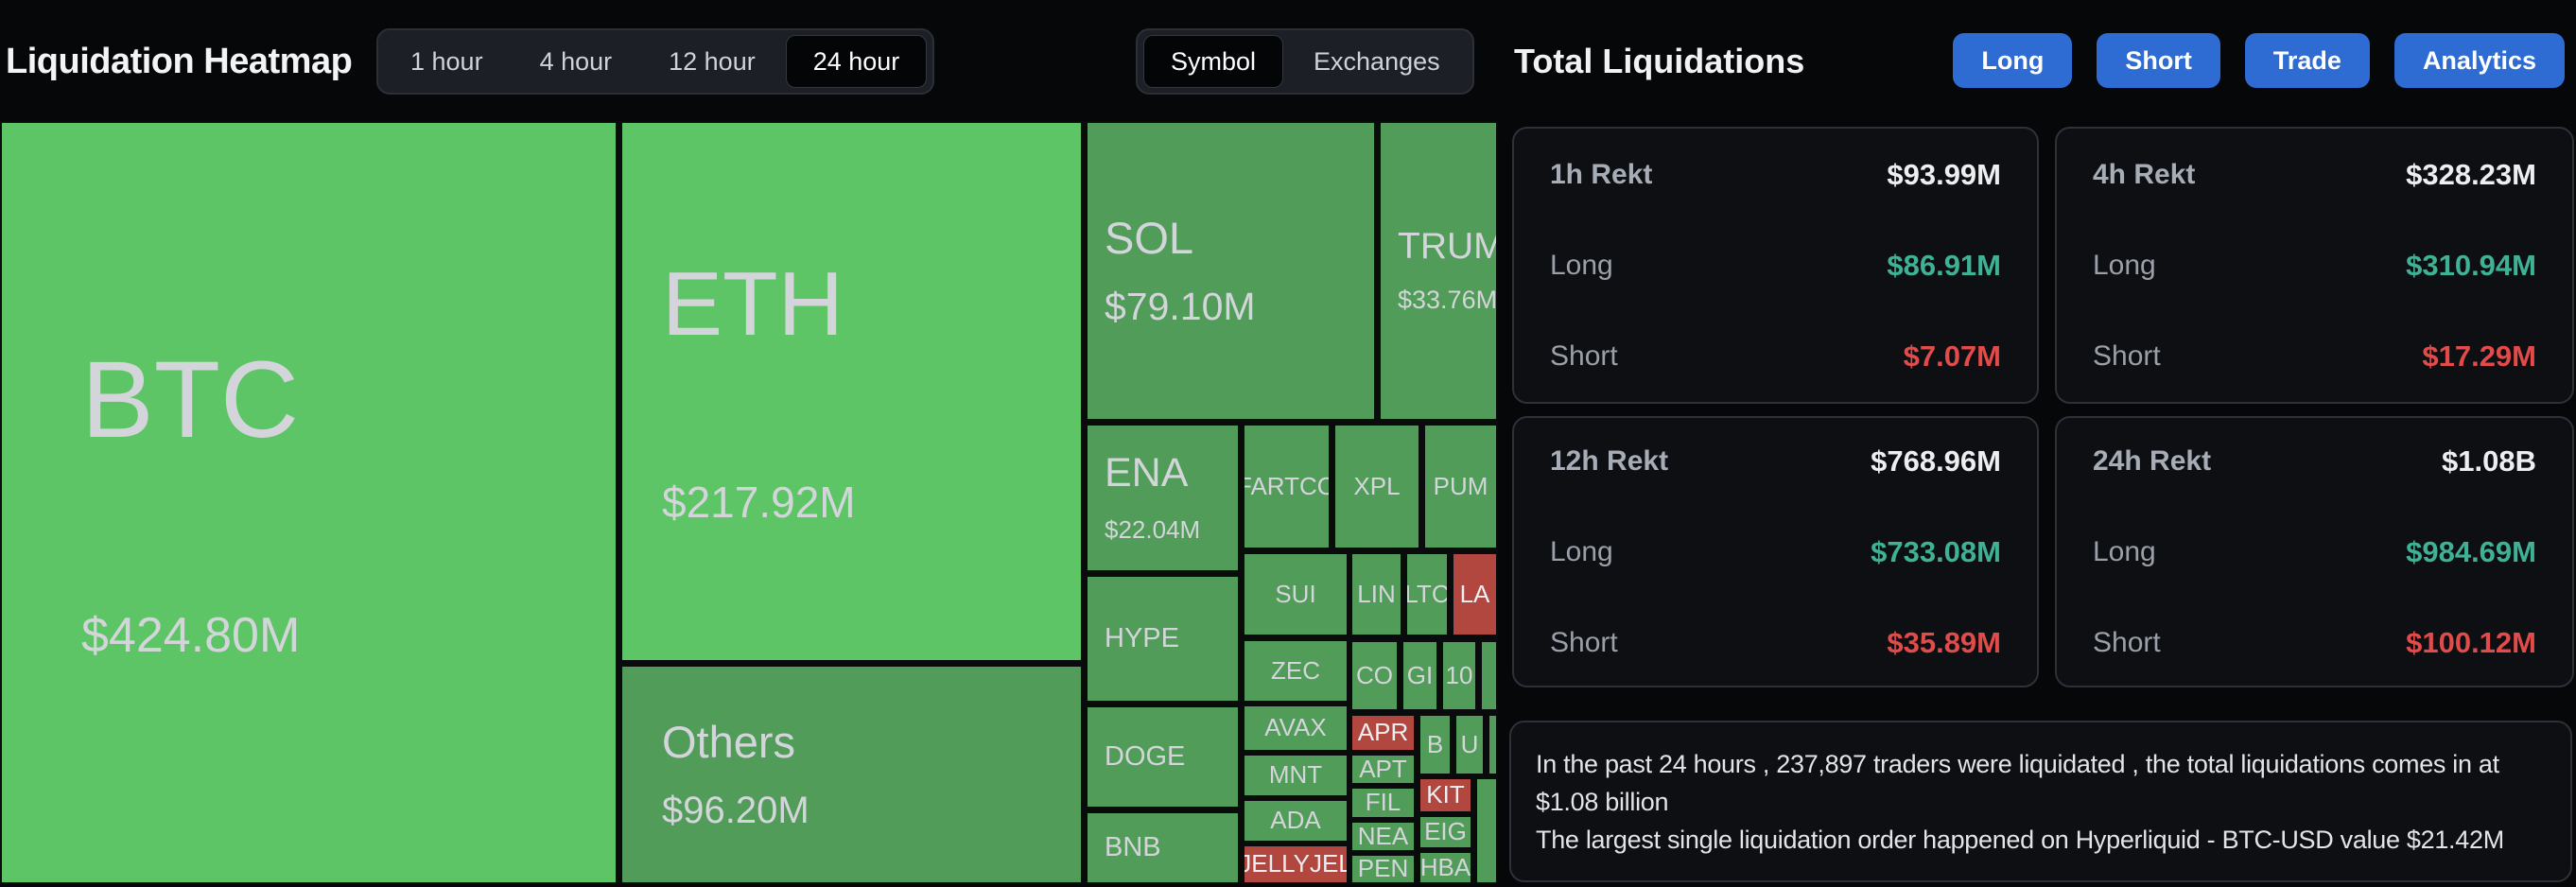  I want to click on treemap-tile-DOGE: DOGE, so click(1163, 757).